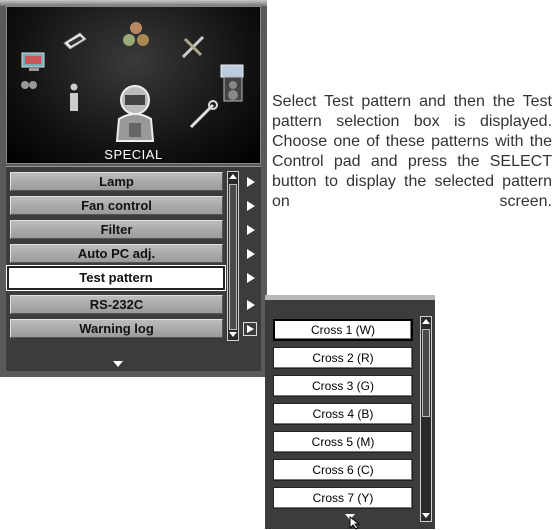 The height and width of the screenshot is (530, 556). What do you see at coordinates (343, 386) in the screenshot?
I see `pattern-item-cross-3: Cross 3 (G)` at bounding box center [343, 386].